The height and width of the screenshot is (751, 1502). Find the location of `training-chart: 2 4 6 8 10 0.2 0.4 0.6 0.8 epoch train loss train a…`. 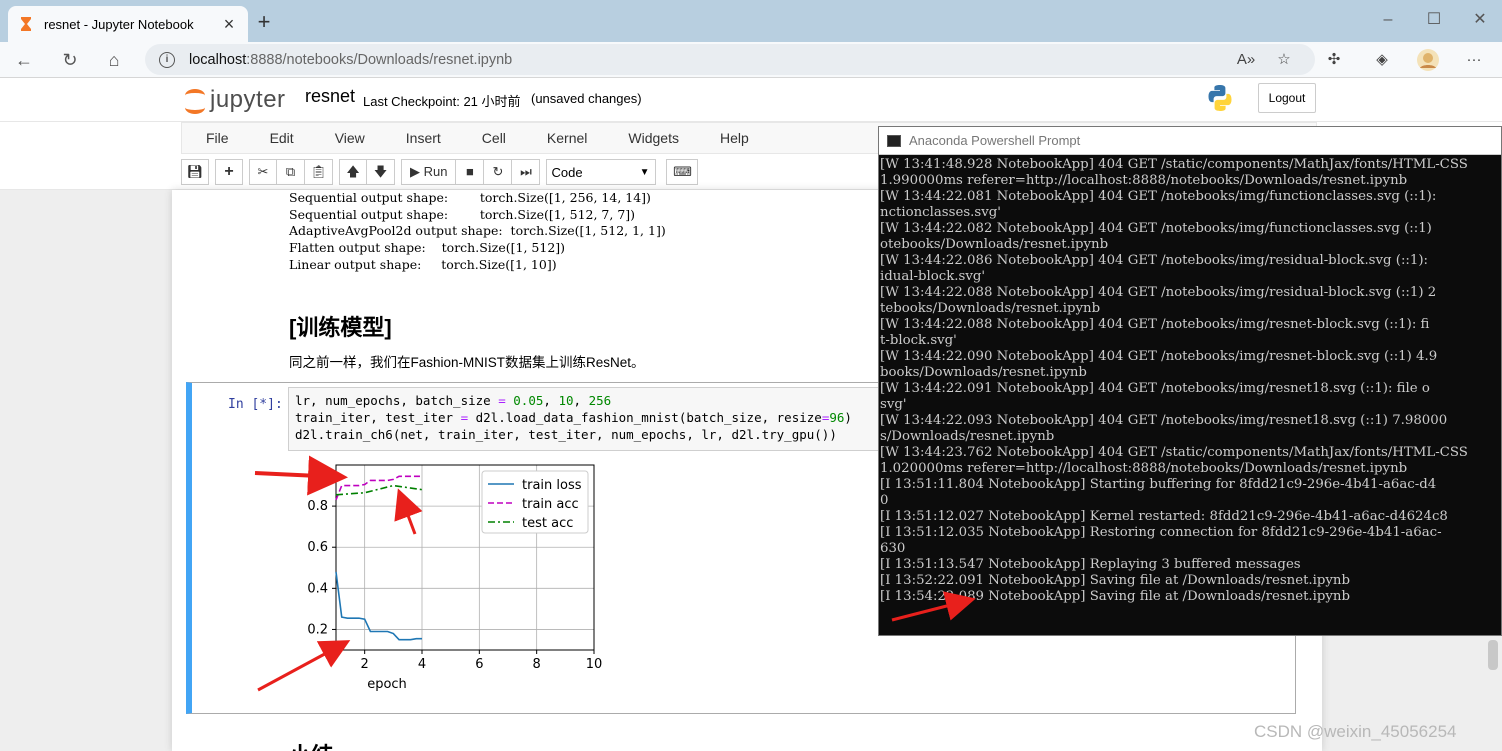

training-chart: 2 4 6 8 10 0.2 0.4 0.6 0.8 epoch train loss train a… is located at coordinates (455, 578).